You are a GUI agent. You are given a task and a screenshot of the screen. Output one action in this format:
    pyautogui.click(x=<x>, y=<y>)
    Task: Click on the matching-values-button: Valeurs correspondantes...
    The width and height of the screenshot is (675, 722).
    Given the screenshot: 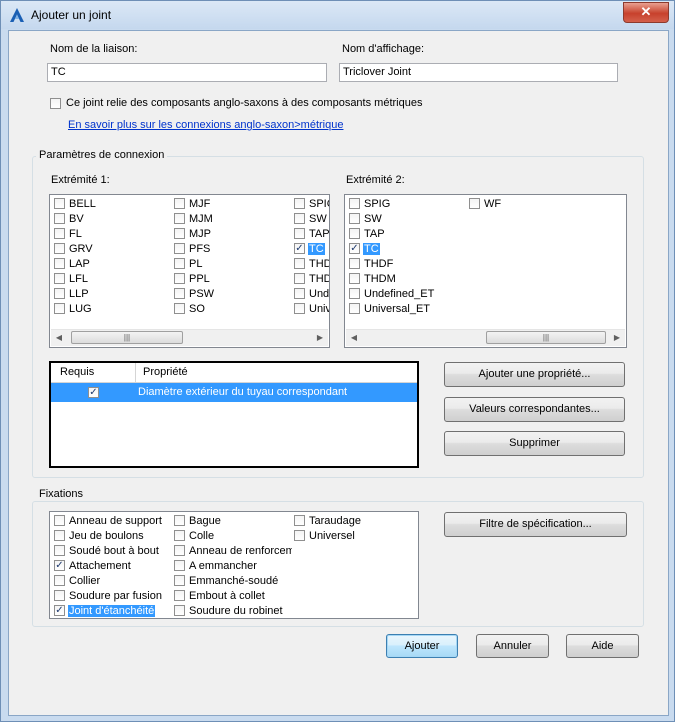 What is the action you would take?
    pyautogui.click(x=534, y=409)
    